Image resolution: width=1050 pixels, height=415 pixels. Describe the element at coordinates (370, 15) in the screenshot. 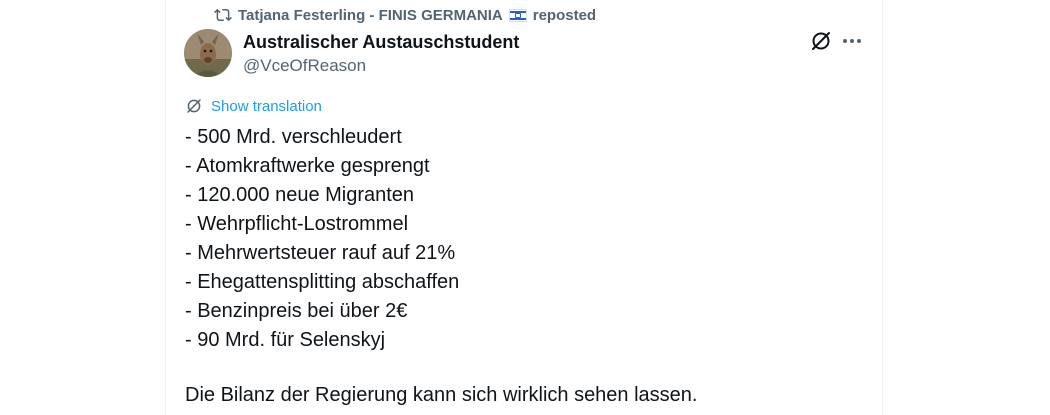

I see `reposter-name: Tatjana Festerling - FINIS GERMANIA` at that location.